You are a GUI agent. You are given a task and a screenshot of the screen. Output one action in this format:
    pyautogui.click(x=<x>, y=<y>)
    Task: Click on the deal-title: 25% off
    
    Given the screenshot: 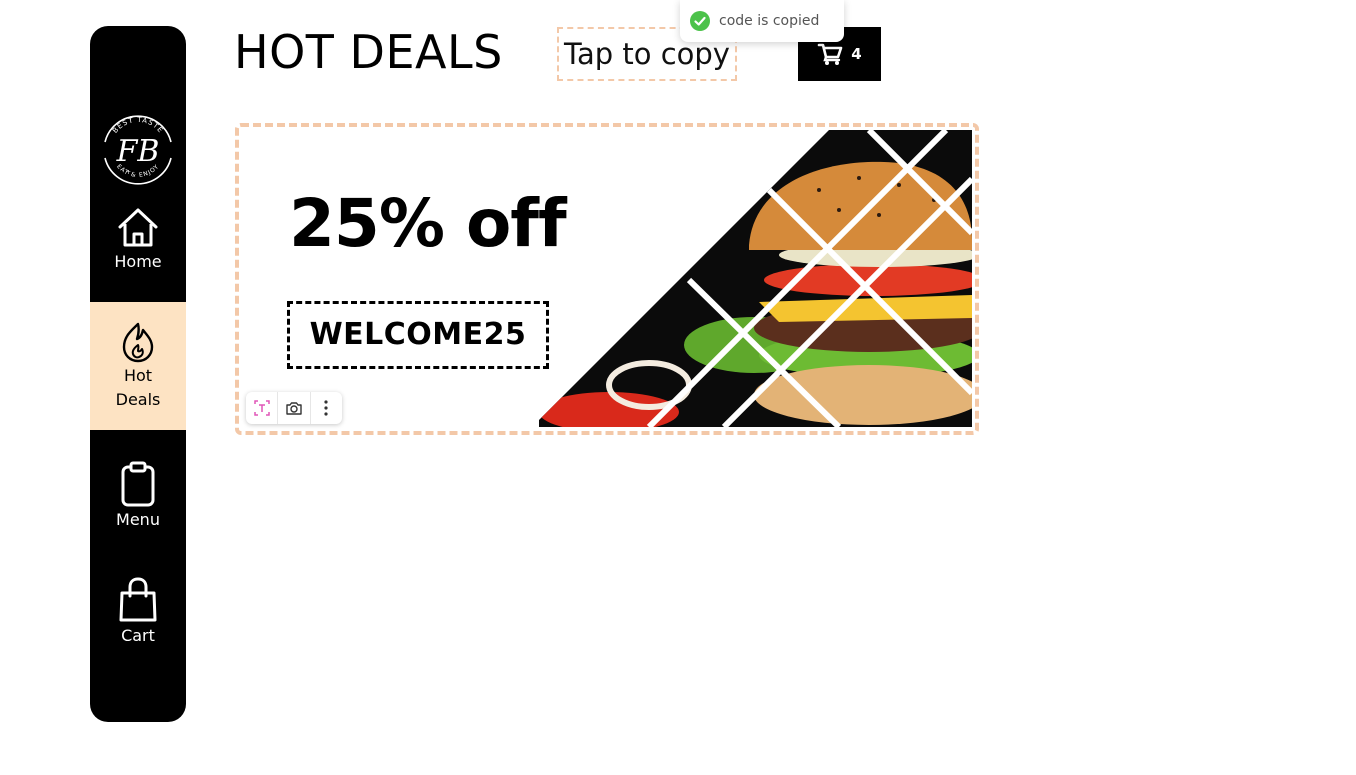 What is the action you would take?
    pyautogui.click(x=428, y=223)
    